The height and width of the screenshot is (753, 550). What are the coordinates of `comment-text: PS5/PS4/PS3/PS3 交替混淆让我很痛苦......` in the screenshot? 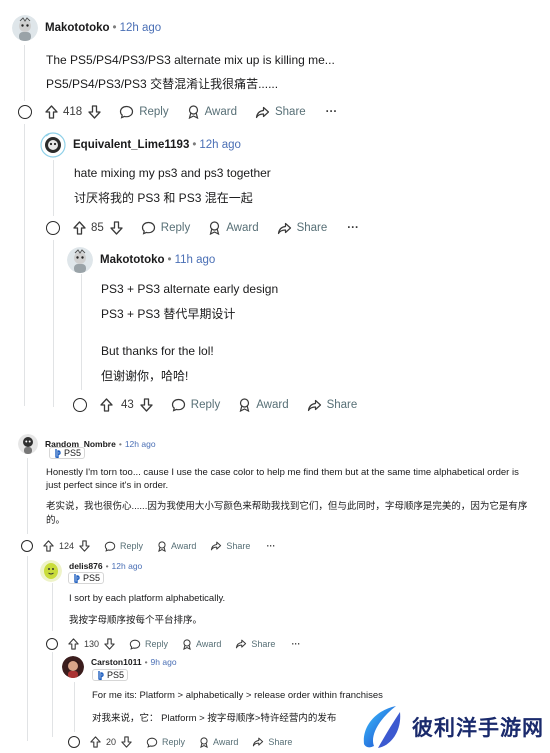 It's located at (162, 84).